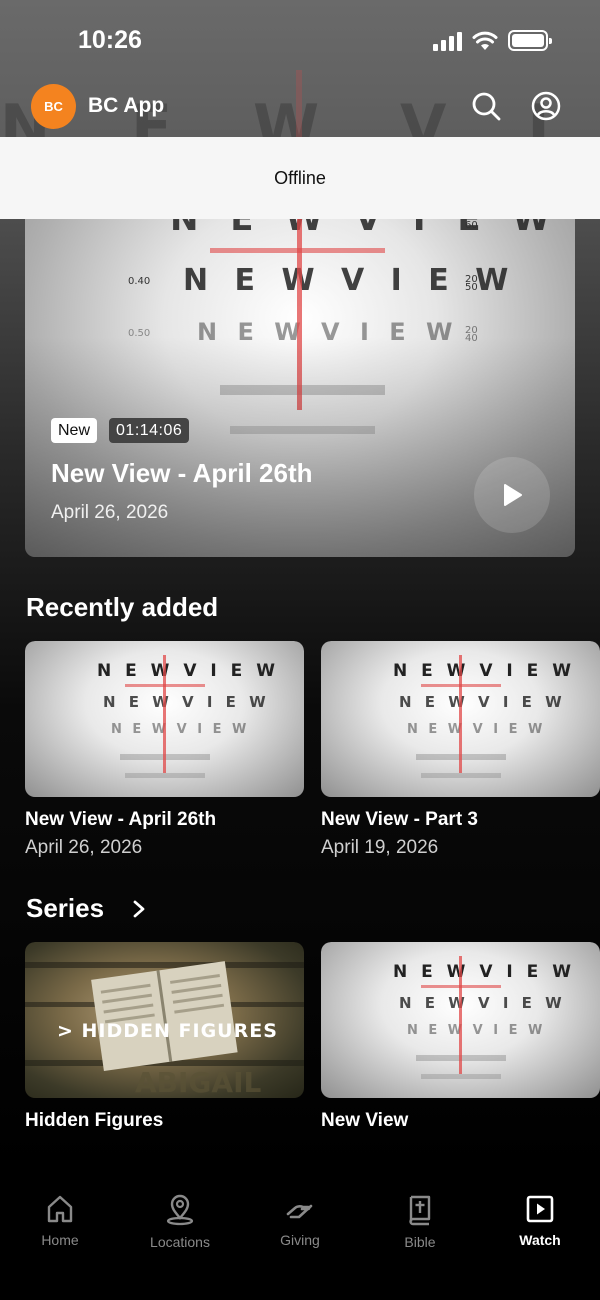 This screenshot has height=1300, width=600. I want to click on tab-label-giving: Giving, so click(300, 1240).